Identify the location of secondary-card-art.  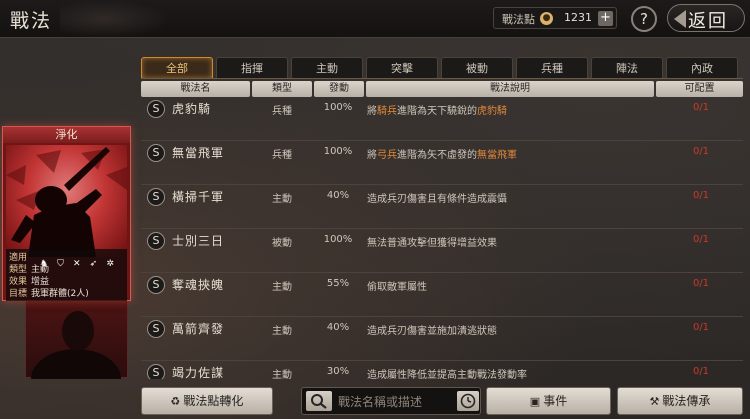
(76, 354).